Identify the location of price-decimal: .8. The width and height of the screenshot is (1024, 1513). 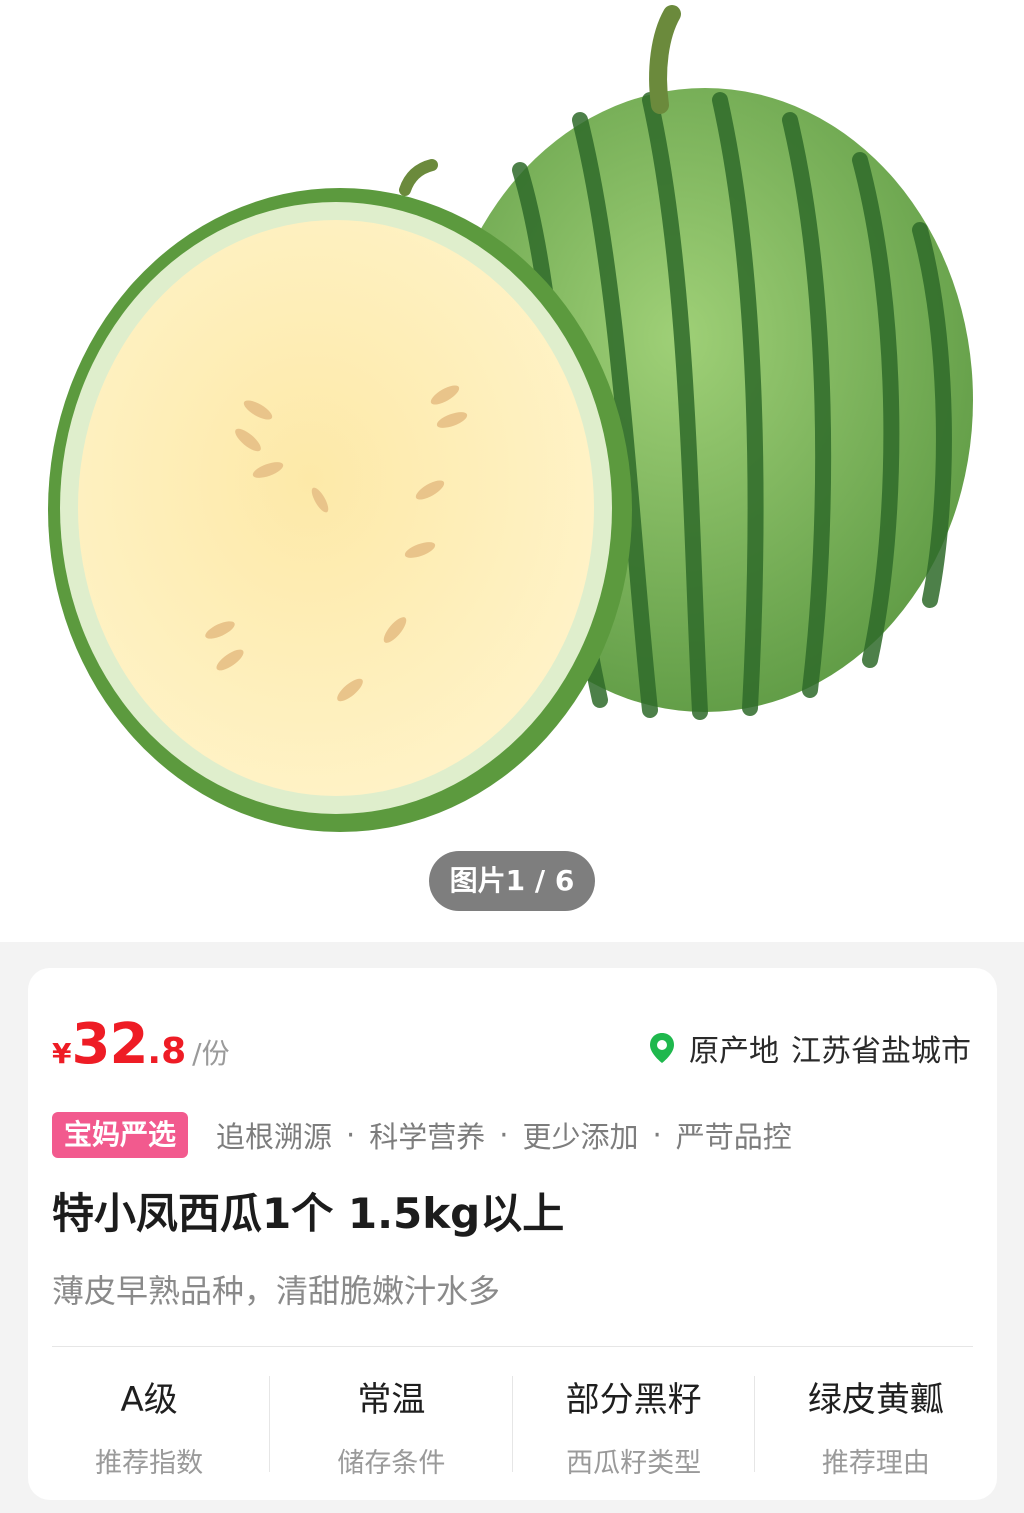
(167, 1051).